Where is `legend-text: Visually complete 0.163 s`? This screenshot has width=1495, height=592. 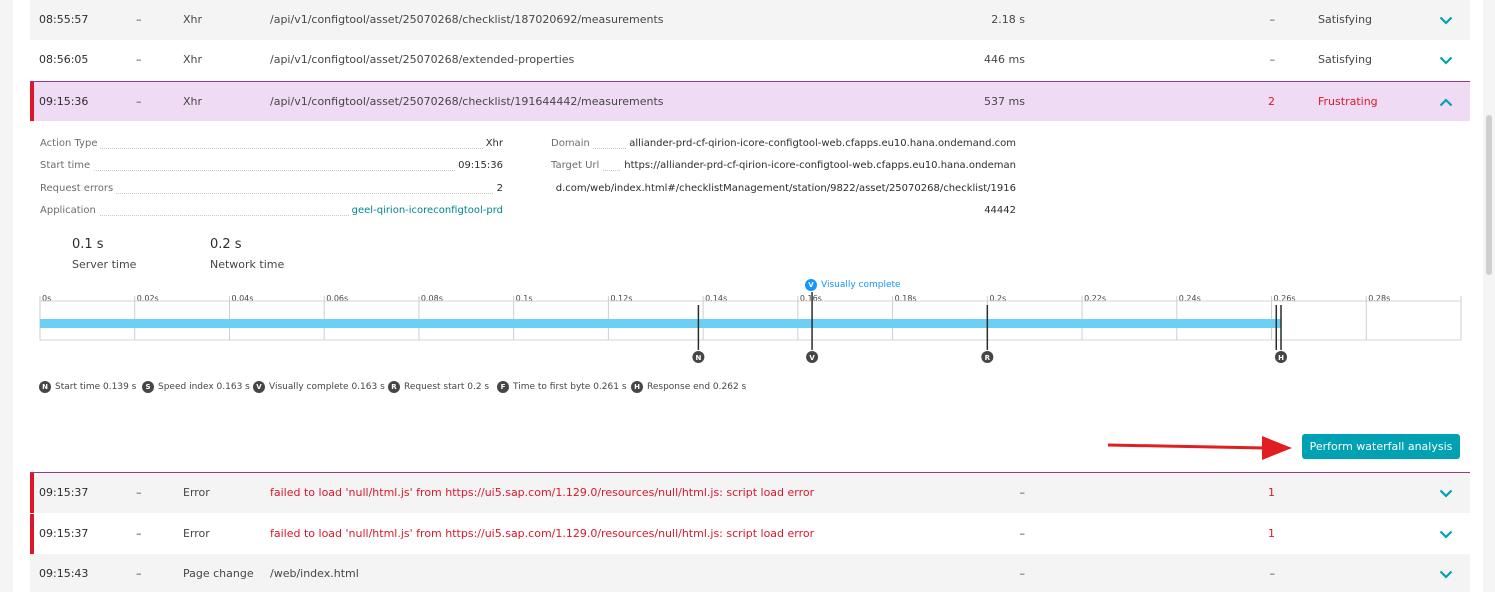
legend-text: Visually complete 0.163 s is located at coordinates (327, 387).